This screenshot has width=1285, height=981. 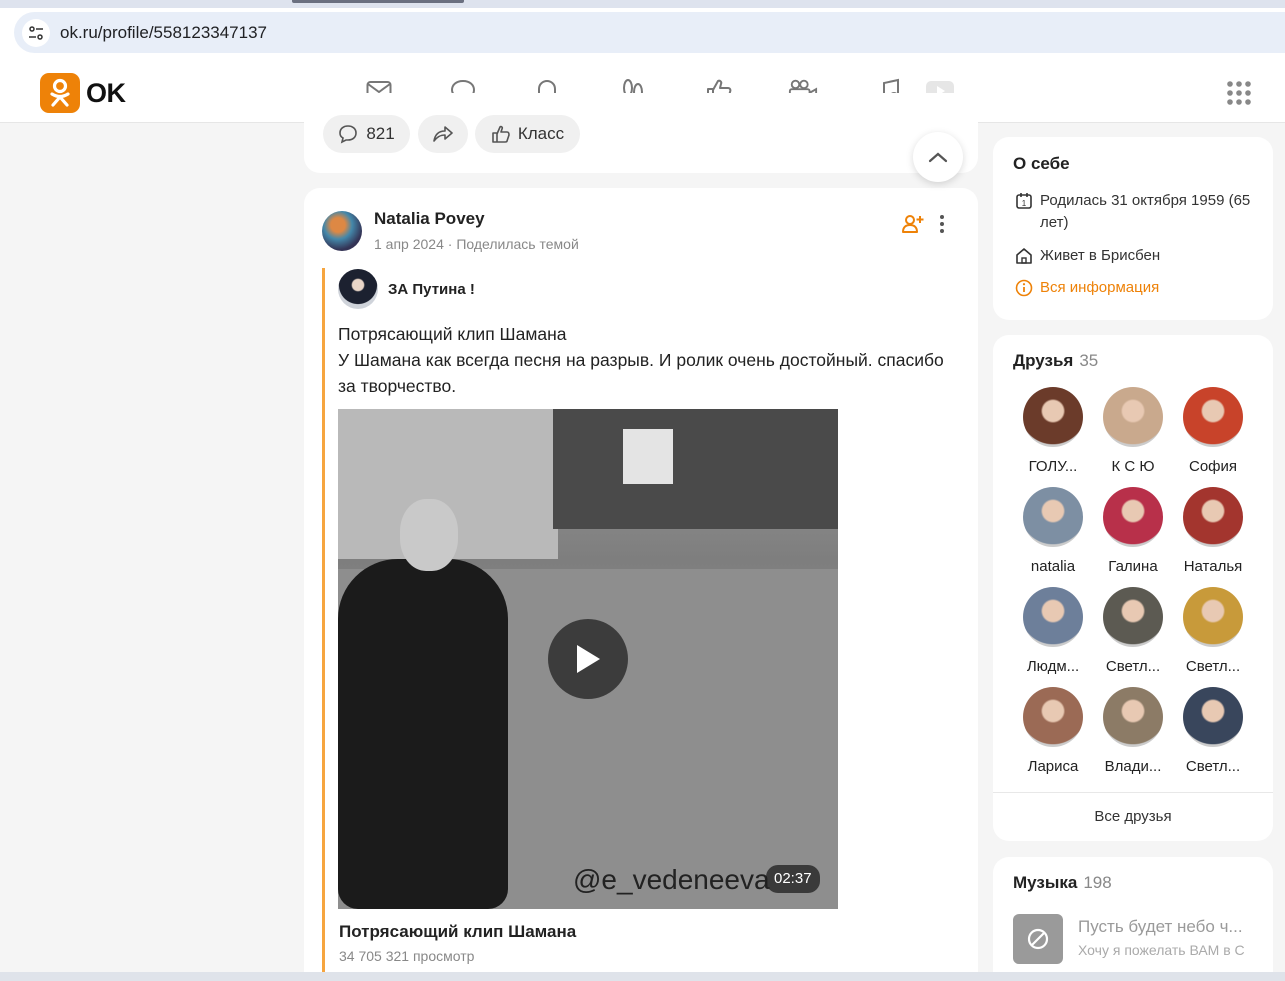 What do you see at coordinates (517, 244) in the screenshot?
I see `post-action: Поделилась темой` at bounding box center [517, 244].